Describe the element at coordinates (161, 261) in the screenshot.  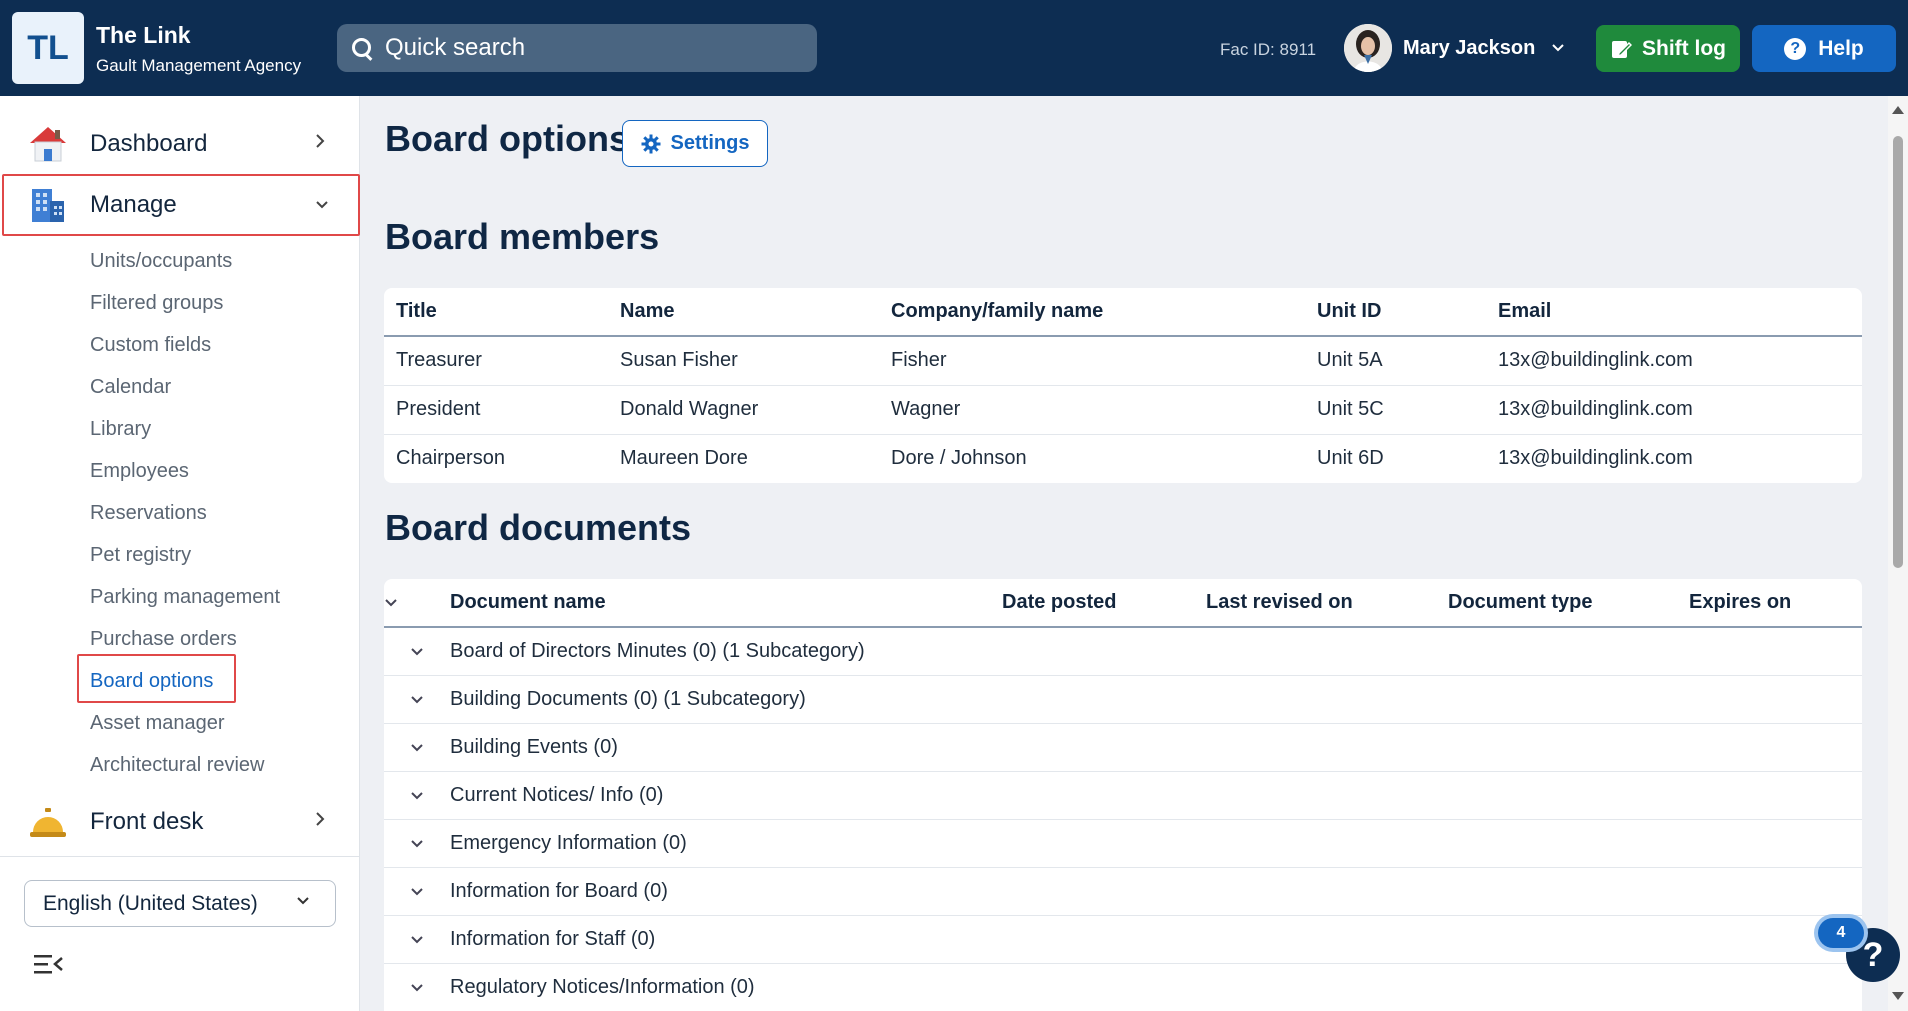
I see `sidebar-subitem-units-occupants: Units/occupants` at that location.